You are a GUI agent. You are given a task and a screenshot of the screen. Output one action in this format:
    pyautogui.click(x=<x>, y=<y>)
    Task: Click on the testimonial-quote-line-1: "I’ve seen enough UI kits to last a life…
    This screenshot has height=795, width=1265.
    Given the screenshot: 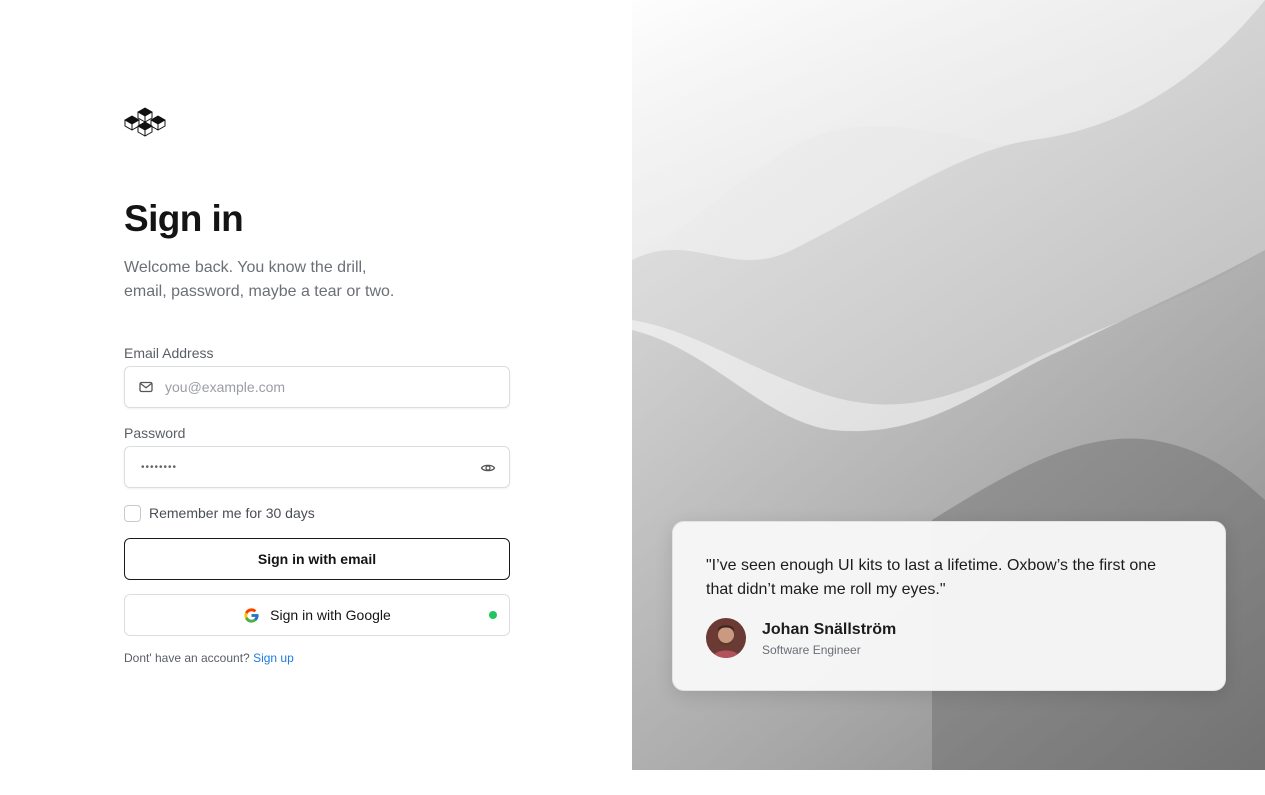 What is the action you would take?
    pyautogui.click(x=931, y=565)
    